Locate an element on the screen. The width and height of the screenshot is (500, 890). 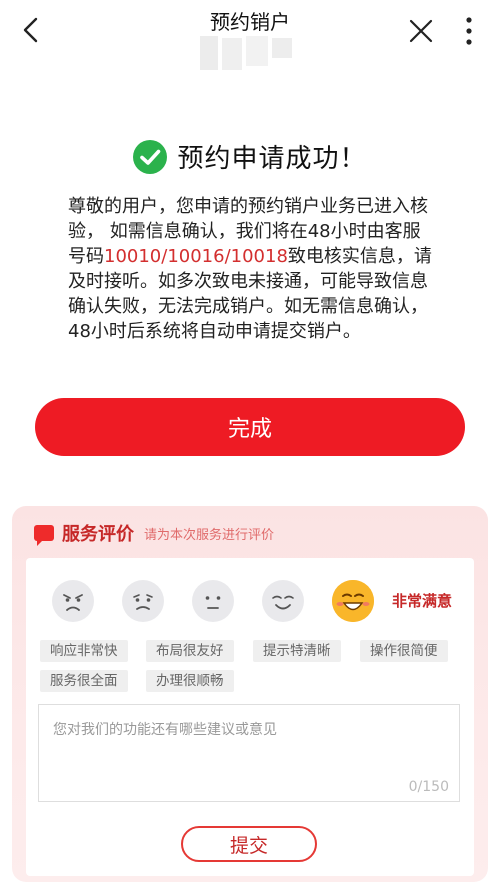
done-button: 完成 is located at coordinates (250, 427).